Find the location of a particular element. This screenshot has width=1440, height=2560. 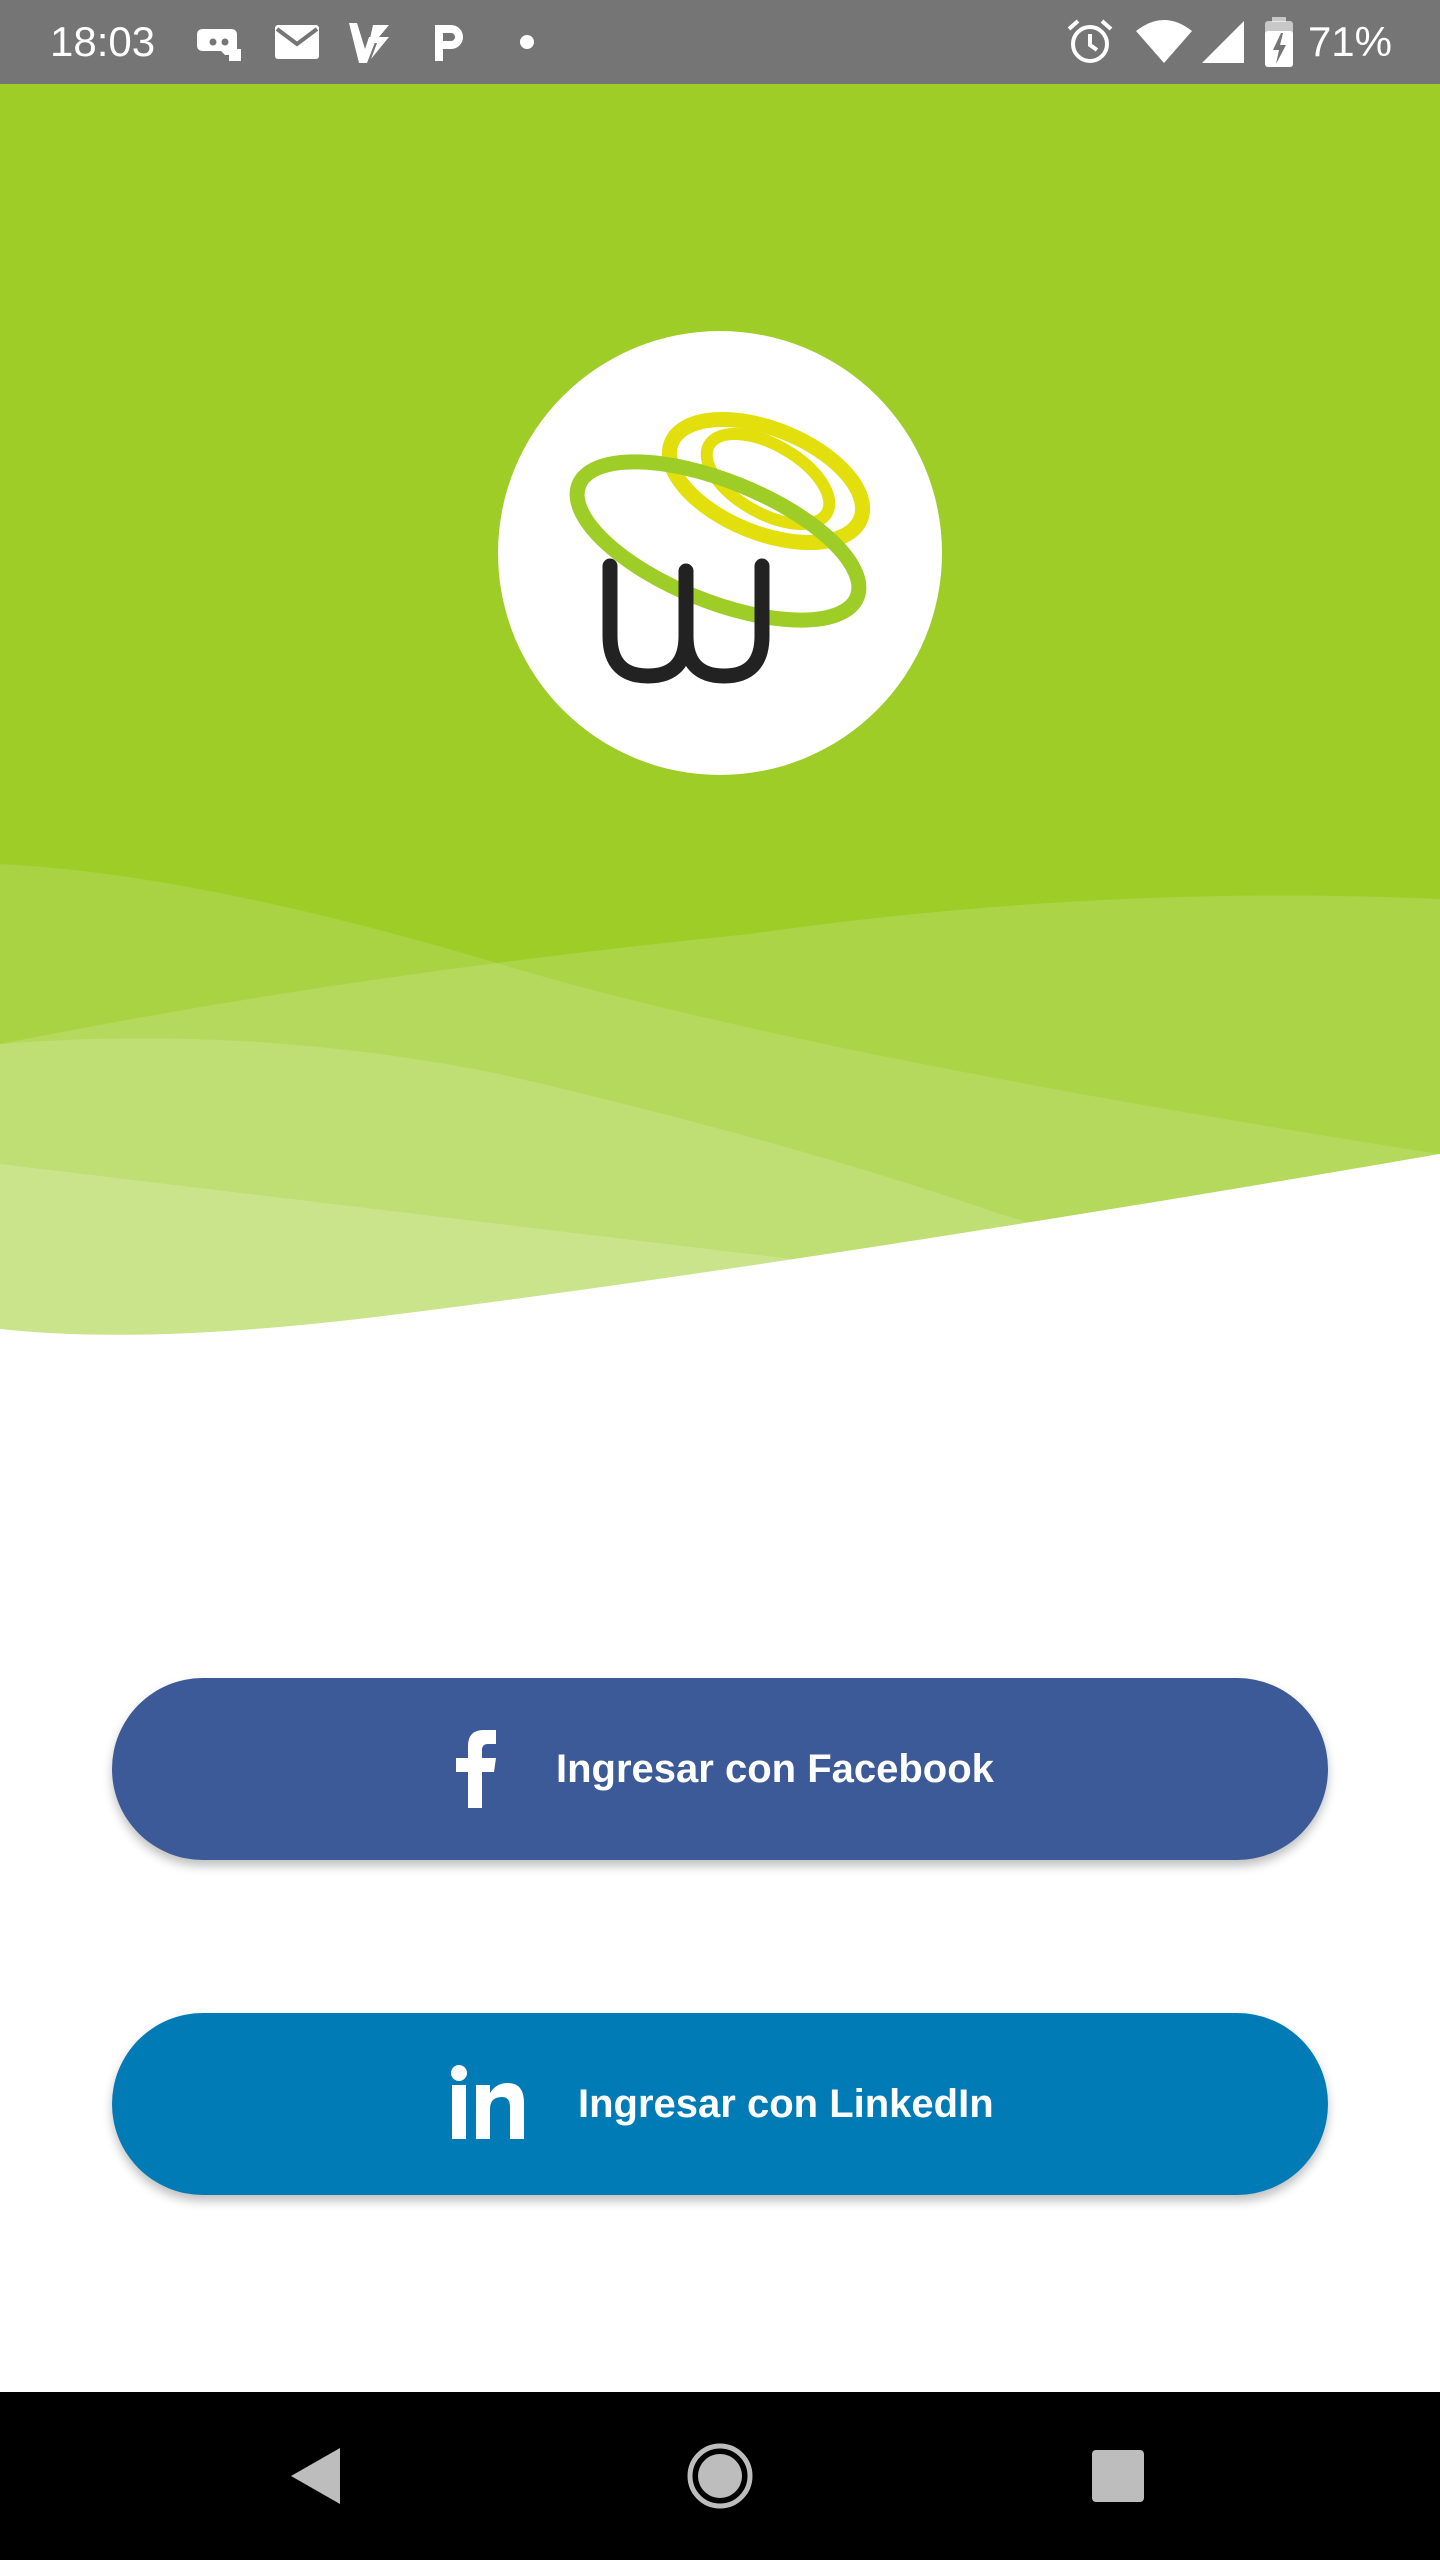

vlc-icon is located at coordinates (369, 43).